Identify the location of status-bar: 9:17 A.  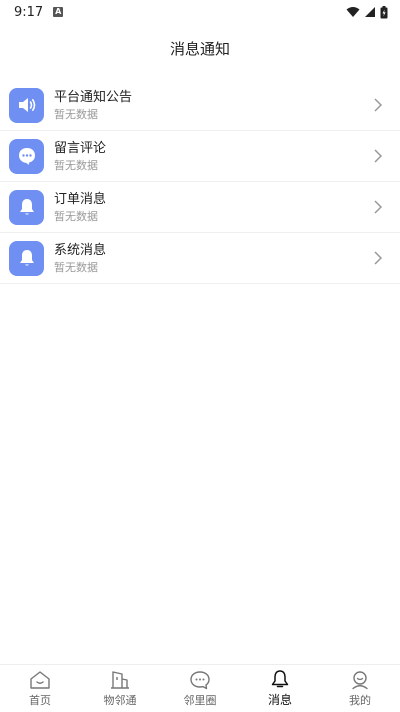
(200, 12).